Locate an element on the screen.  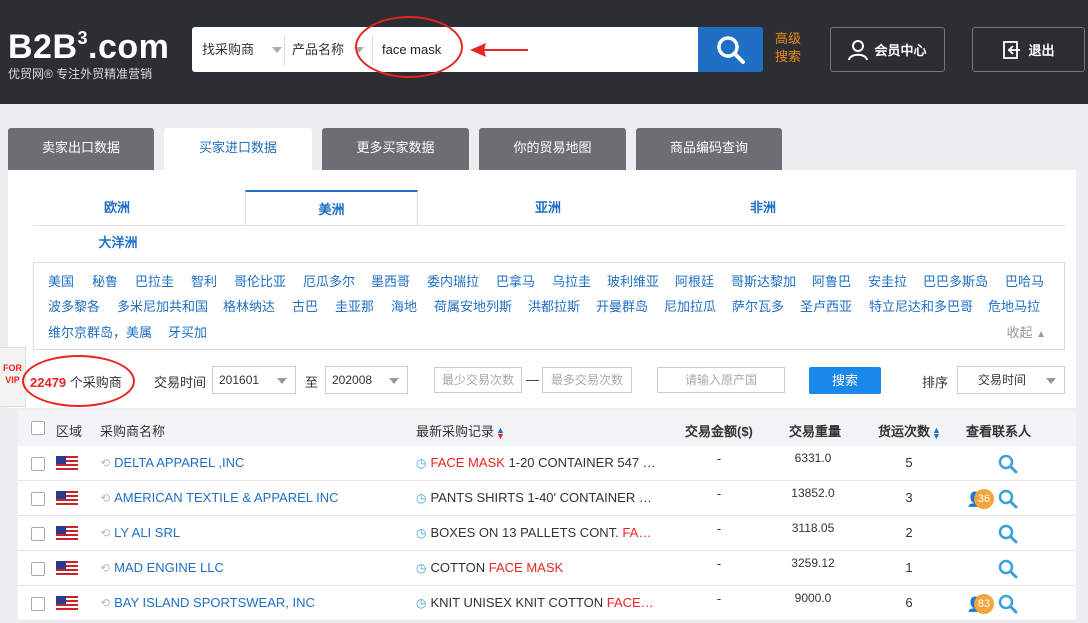
buyer-name-link: ⟲ AMERICAN TEXTILE & APPAREL INC is located at coordinates (219, 497).